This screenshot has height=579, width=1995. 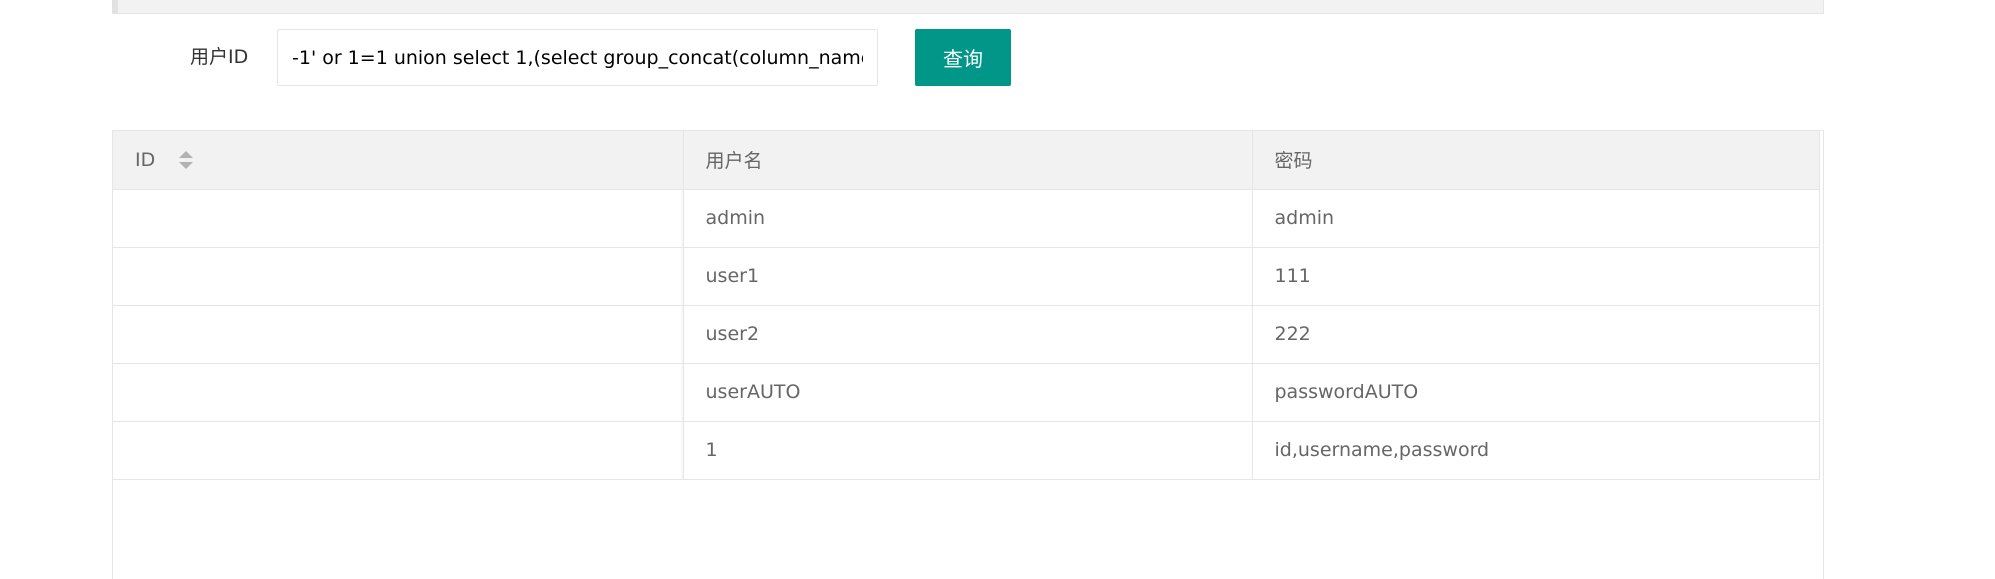 I want to click on table-cell-password: admin, so click(x=1536, y=218).